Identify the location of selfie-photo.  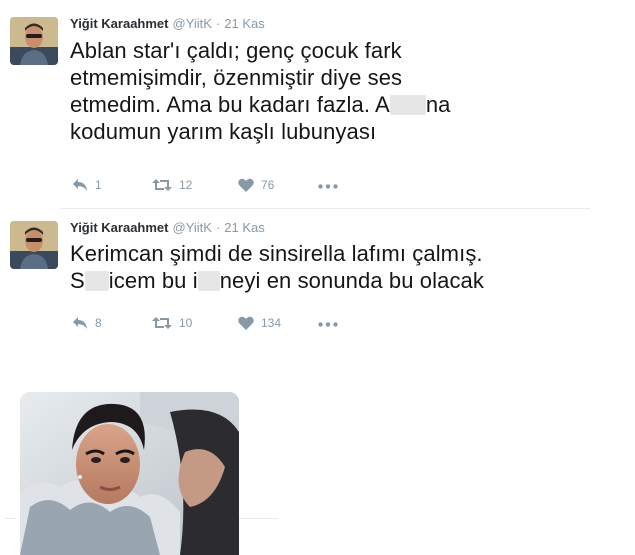
(129, 473).